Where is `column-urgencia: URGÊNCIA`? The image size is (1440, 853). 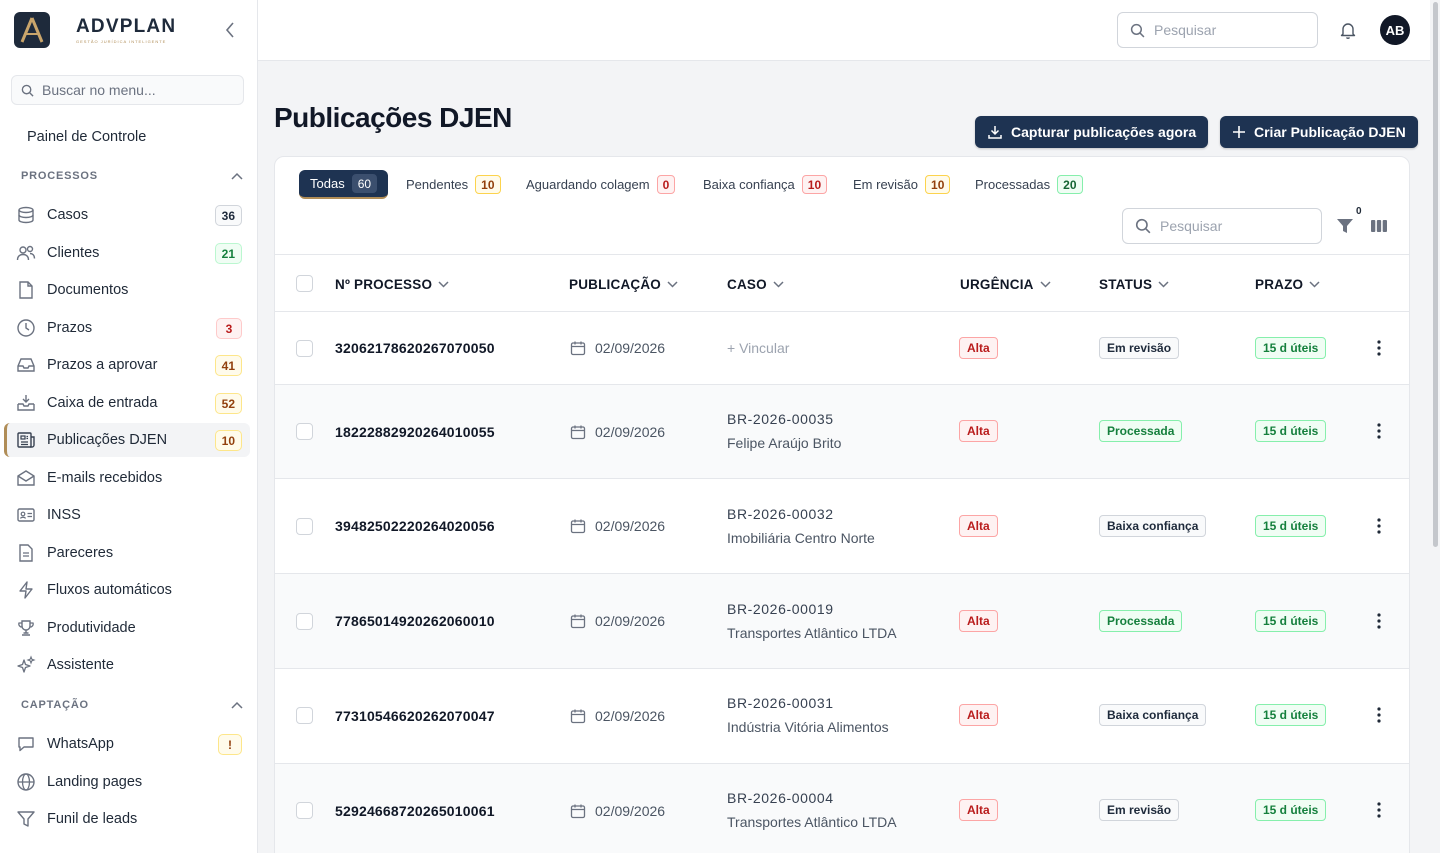 column-urgencia: URGÊNCIA is located at coordinates (1005, 284).